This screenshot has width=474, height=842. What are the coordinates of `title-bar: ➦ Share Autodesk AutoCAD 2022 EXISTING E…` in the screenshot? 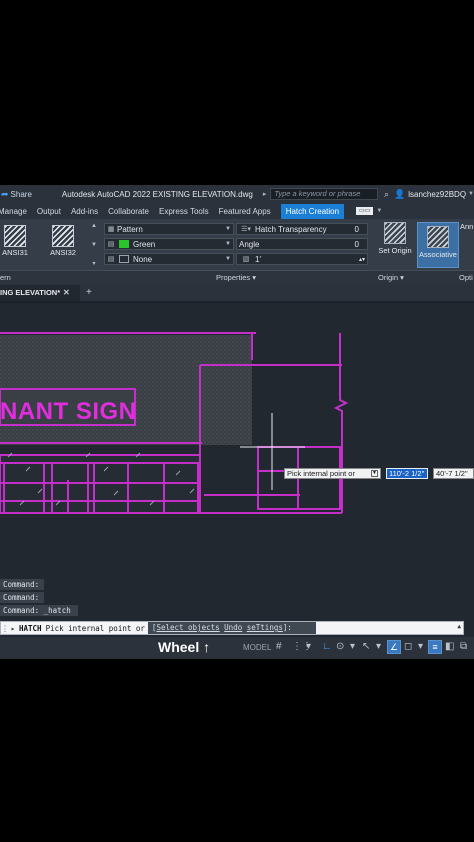 It's located at (237, 194).